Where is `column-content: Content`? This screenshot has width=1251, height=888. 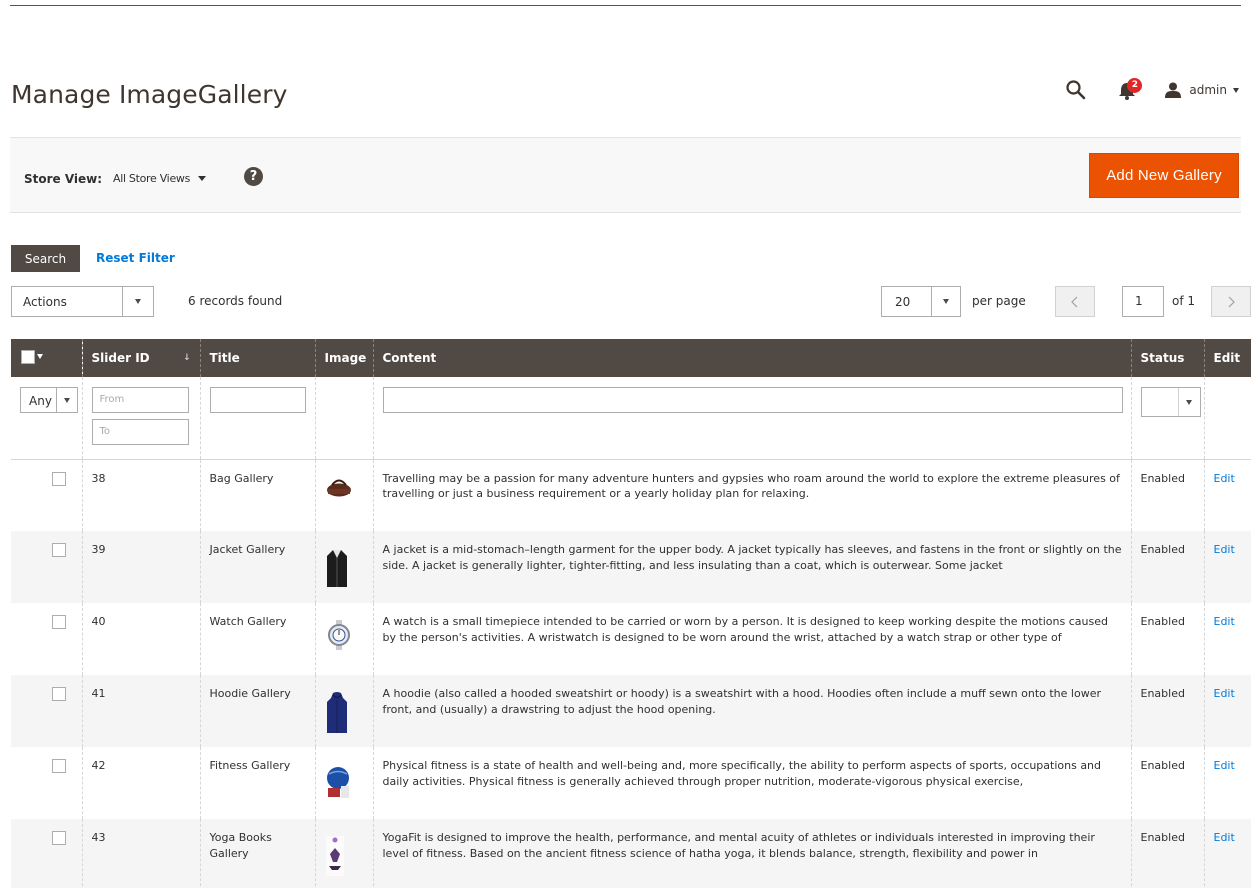 column-content: Content is located at coordinates (751, 358).